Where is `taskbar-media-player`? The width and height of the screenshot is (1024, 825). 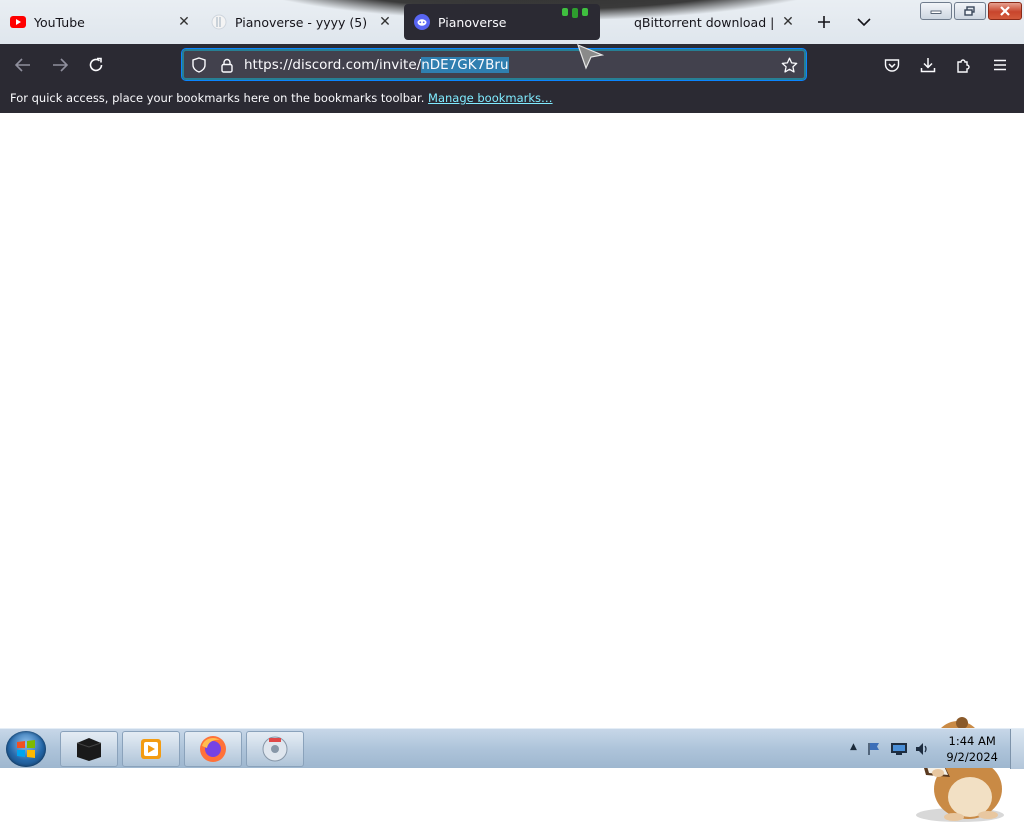 taskbar-media-player is located at coordinates (151, 749).